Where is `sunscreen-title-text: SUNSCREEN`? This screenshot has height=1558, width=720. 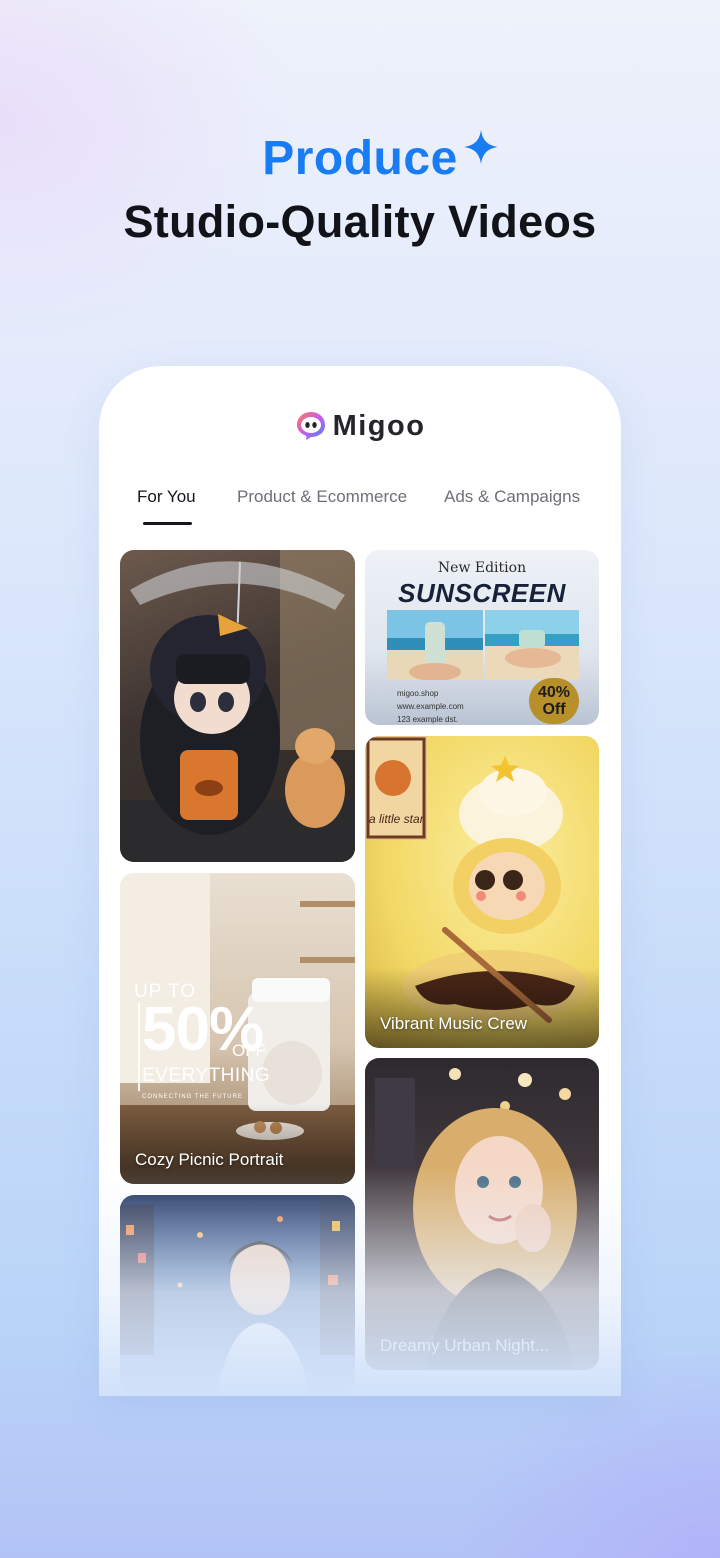 sunscreen-title-text: SUNSCREEN is located at coordinates (482, 593).